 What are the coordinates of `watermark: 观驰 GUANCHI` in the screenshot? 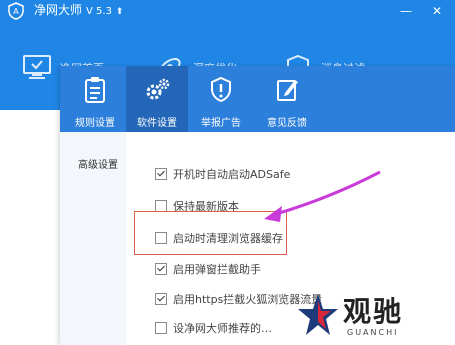 It's located at (357, 316).